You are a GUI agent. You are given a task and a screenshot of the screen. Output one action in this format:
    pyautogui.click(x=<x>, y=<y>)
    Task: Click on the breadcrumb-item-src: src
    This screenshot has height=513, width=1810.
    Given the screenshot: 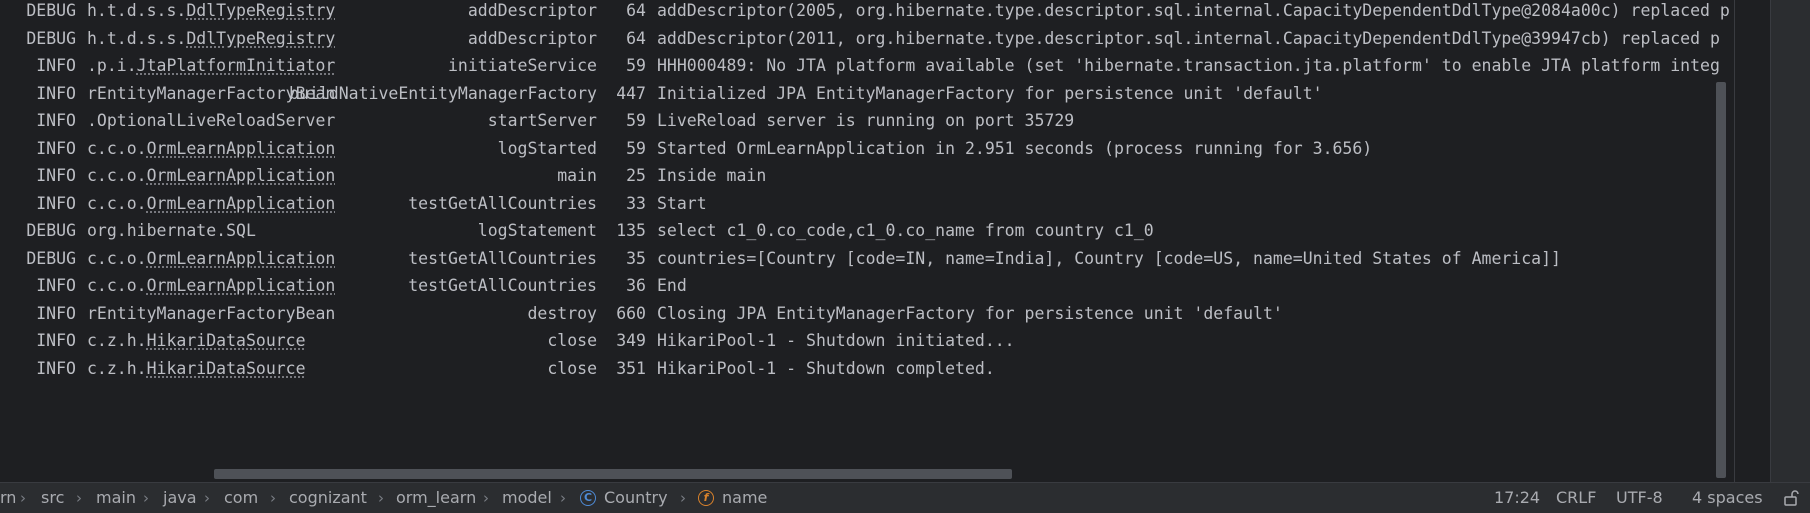 What is the action you would take?
    pyautogui.click(x=52, y=498)
    